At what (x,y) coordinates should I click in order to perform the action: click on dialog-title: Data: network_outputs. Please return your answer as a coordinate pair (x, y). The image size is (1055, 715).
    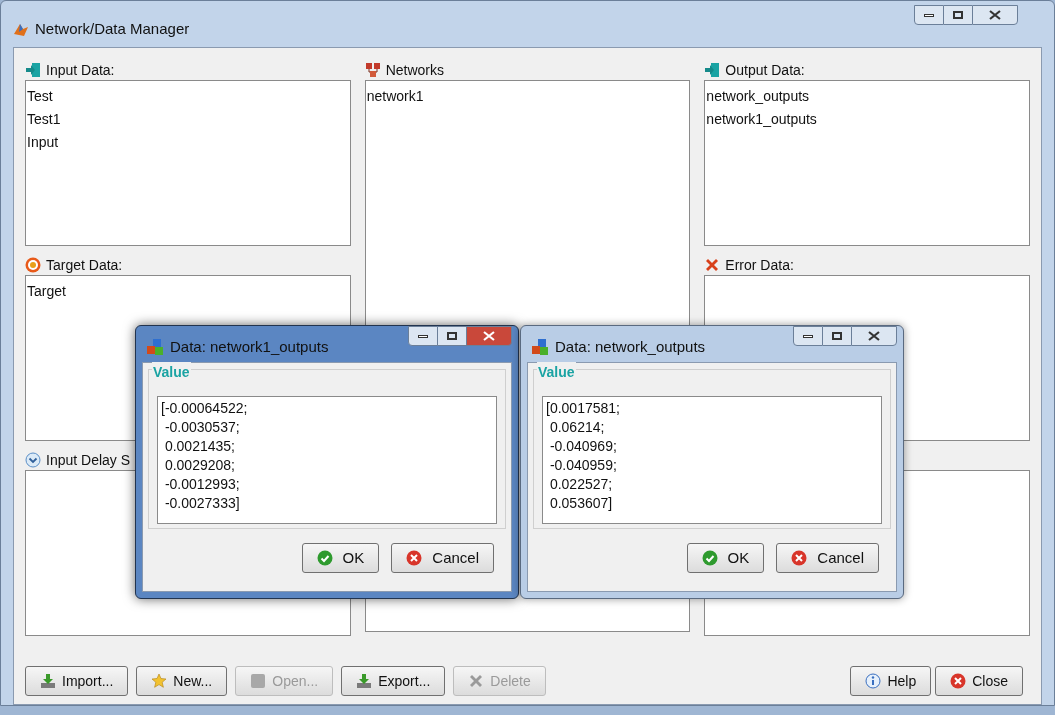
    Looking at the image, I should click on (630, 347).